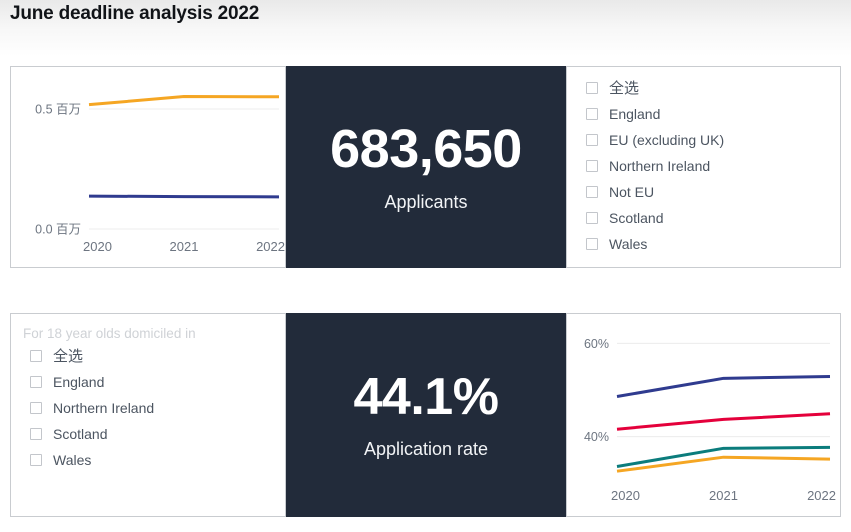  I want to click on age18-filter-item: Scotland, so click(148, 434).